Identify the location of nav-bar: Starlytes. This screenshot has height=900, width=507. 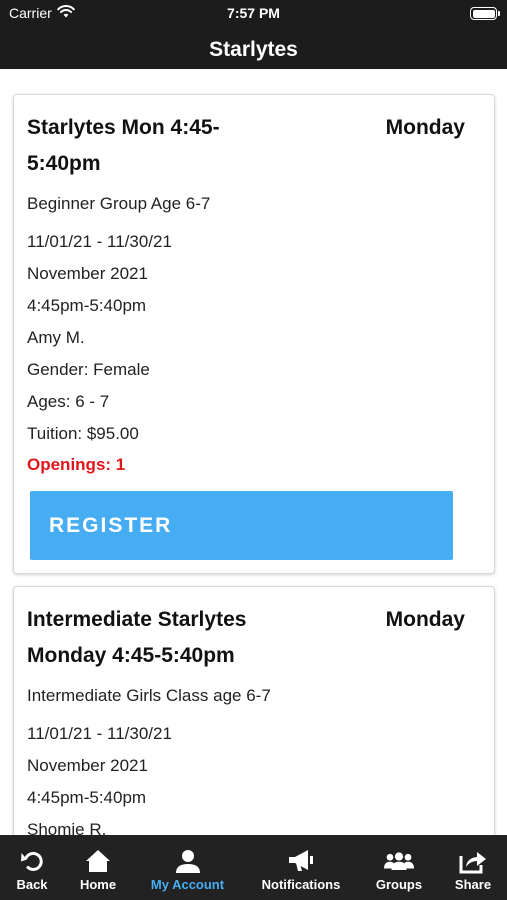
(253, 49).